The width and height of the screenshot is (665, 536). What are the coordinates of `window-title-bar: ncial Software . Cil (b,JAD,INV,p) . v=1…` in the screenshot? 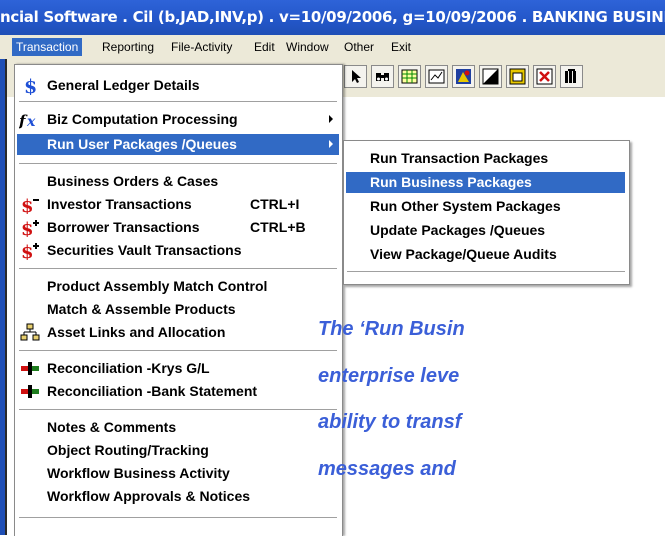 It's located at (332, 17).